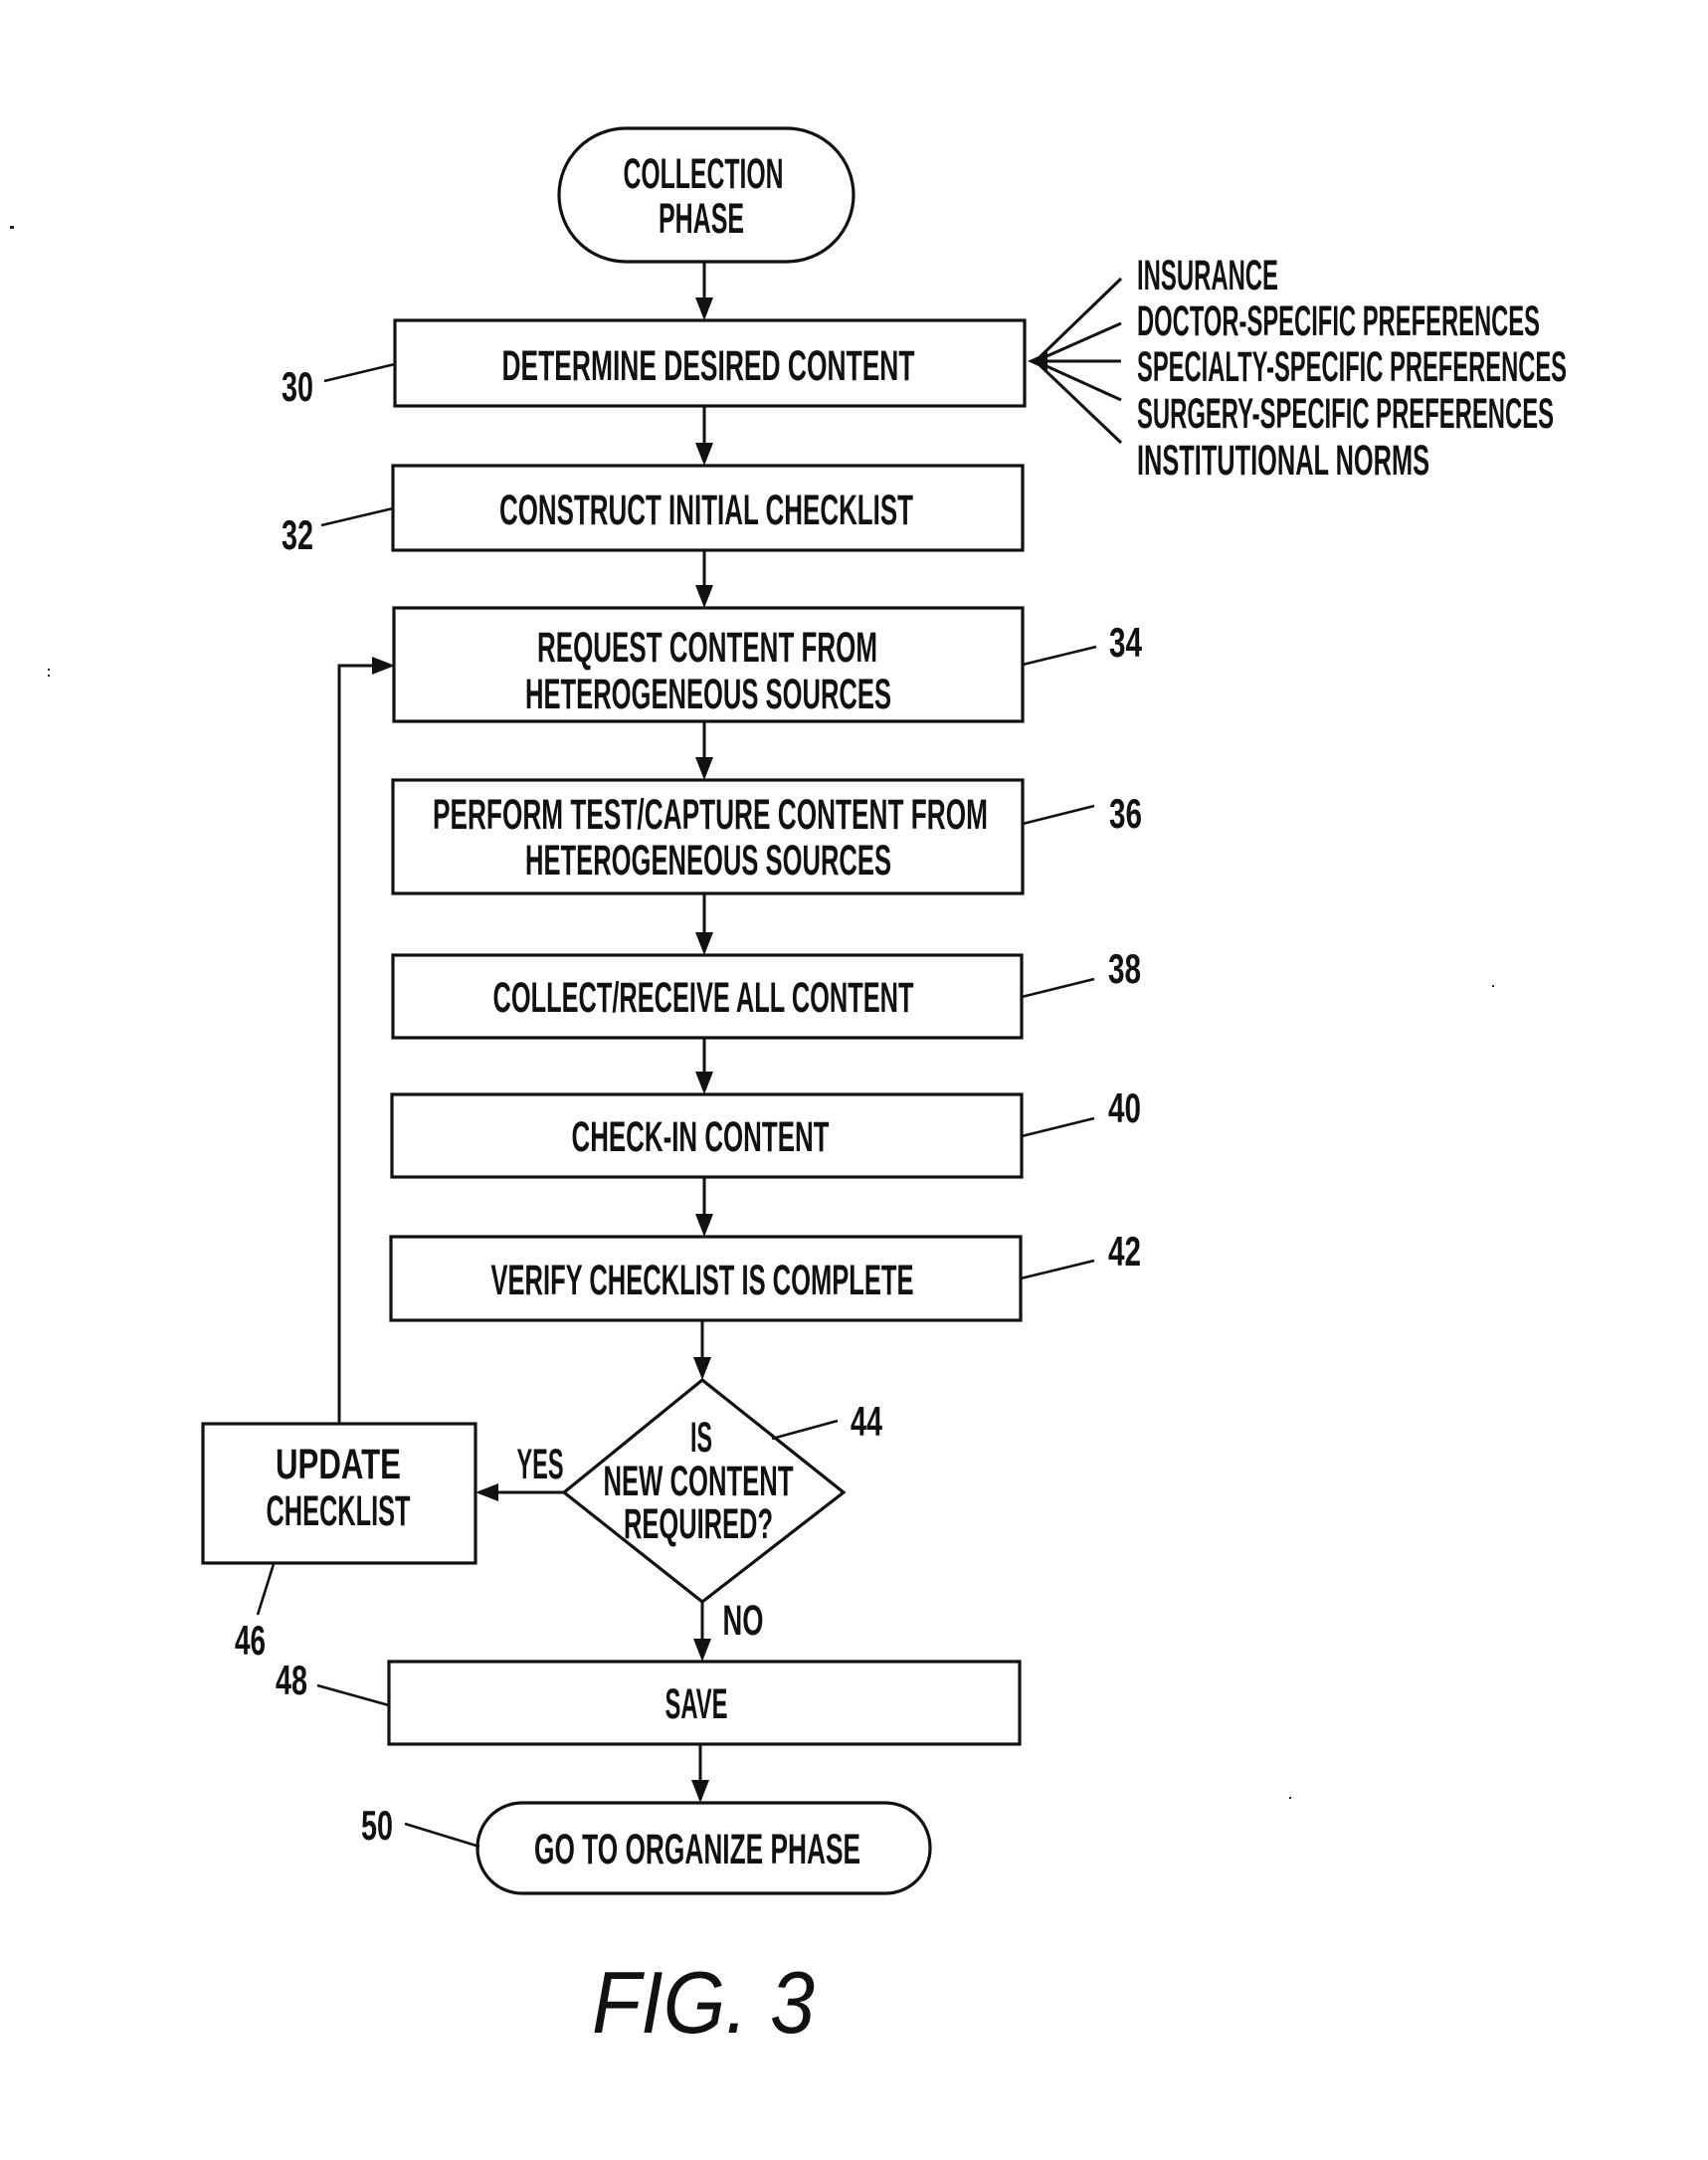 This screenshot has width=1708, height=2160. I want to click on perform-label-line1: PERFORM TEST/CAPTURE CONTENT FROM, so click(710, 815).